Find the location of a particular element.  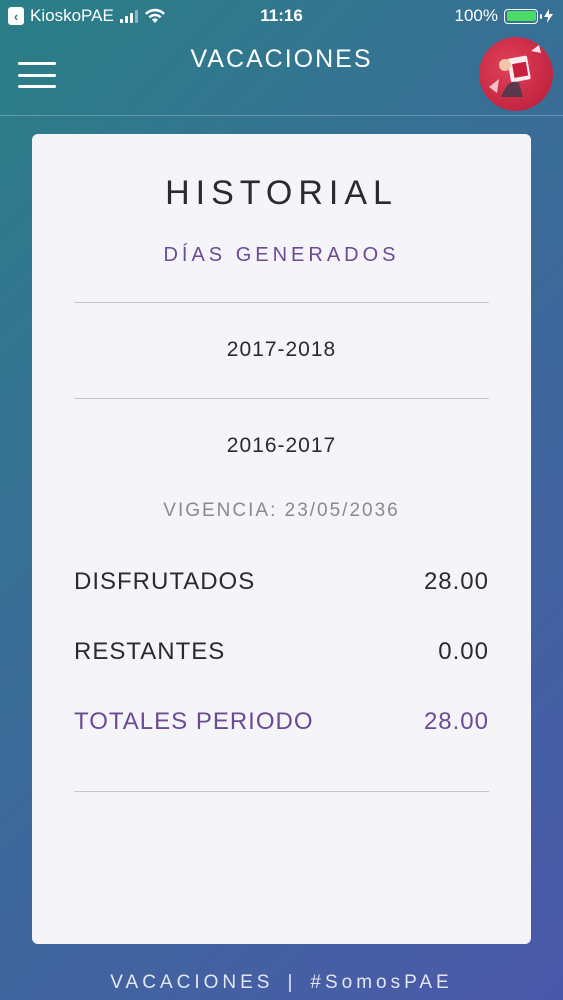

battery-level is located at coordinates (521, 16).